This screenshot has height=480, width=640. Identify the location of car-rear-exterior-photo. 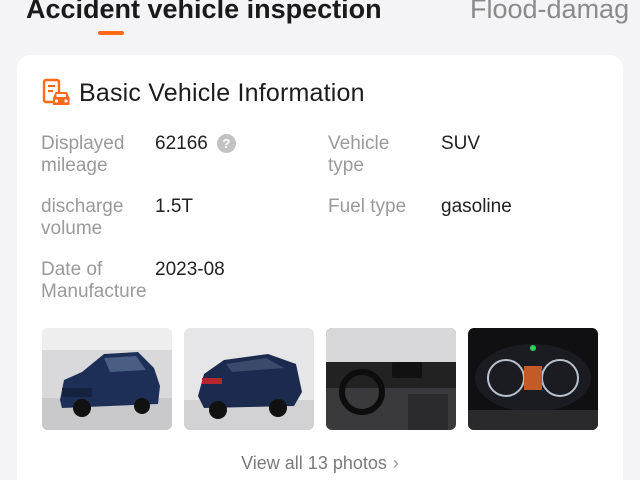
(249, 379).